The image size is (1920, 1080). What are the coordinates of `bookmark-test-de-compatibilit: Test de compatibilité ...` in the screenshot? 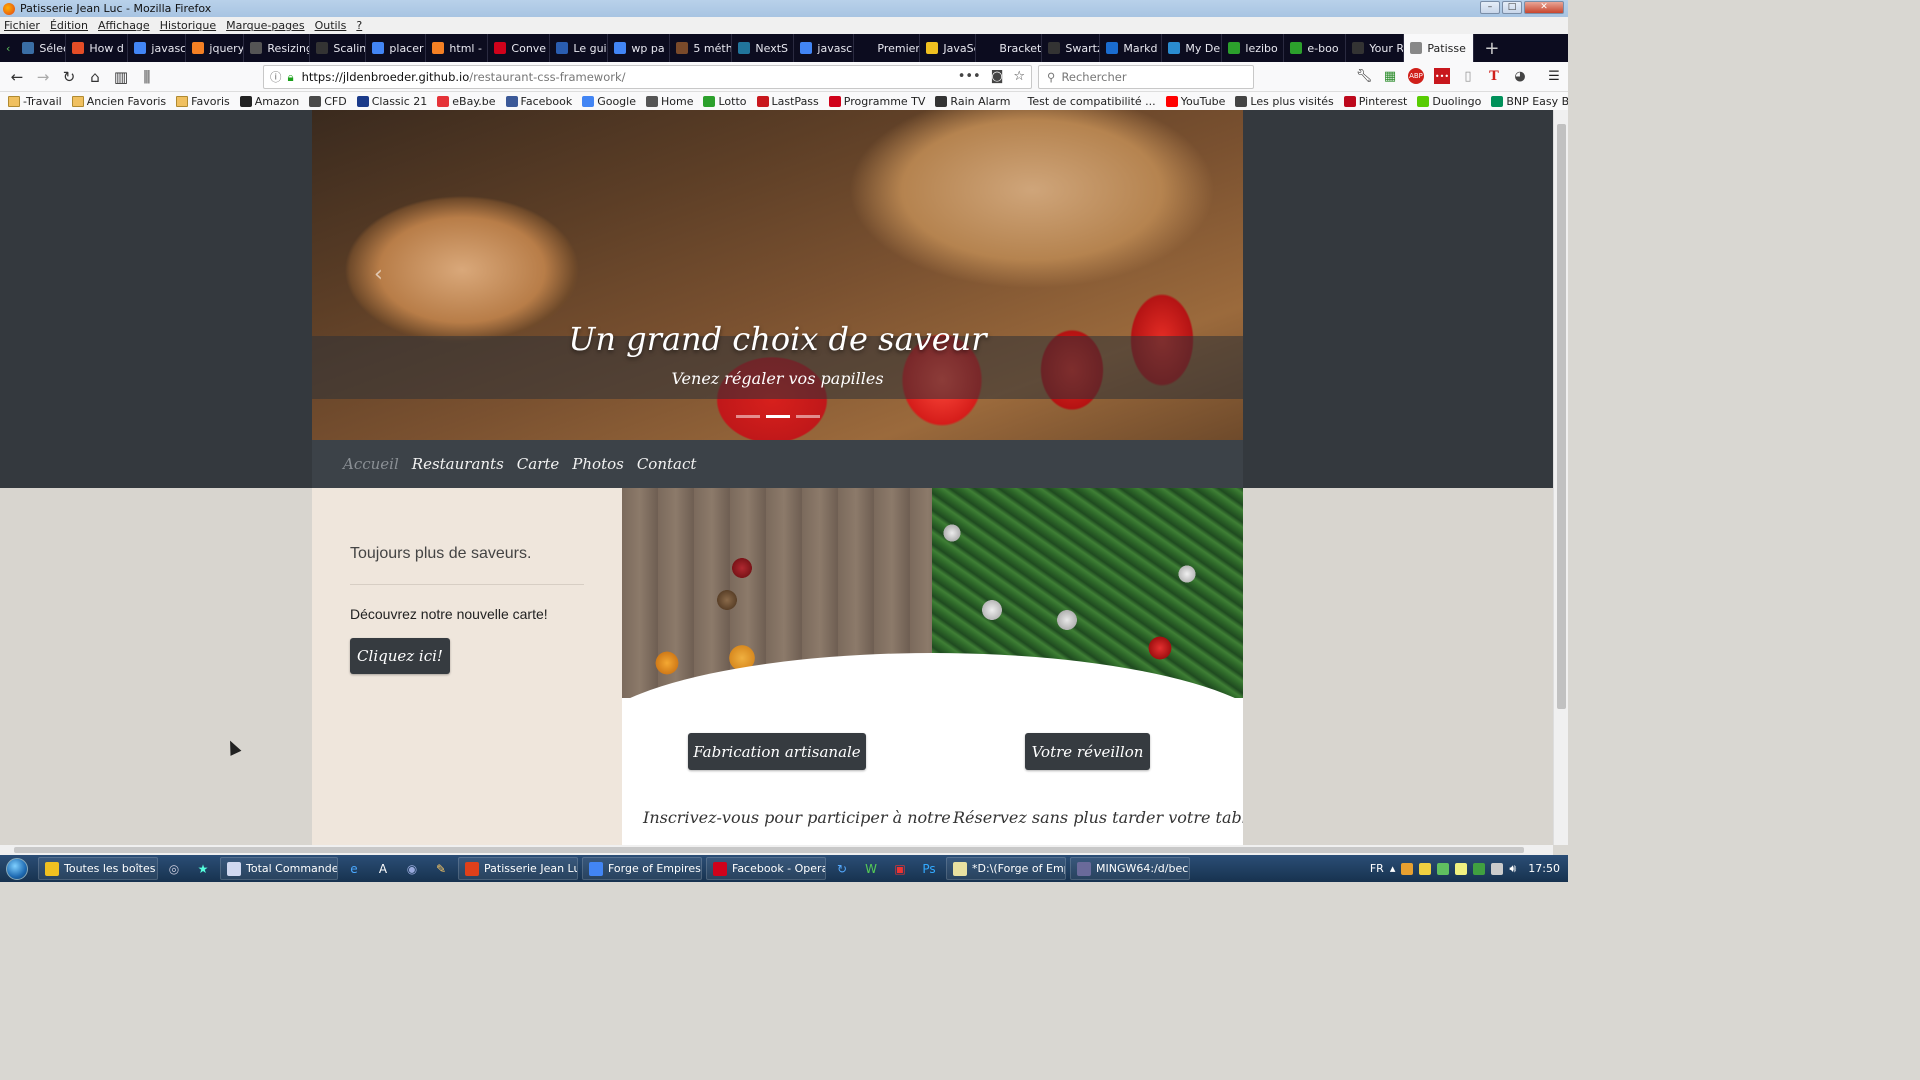 It's located at (1087, 101).